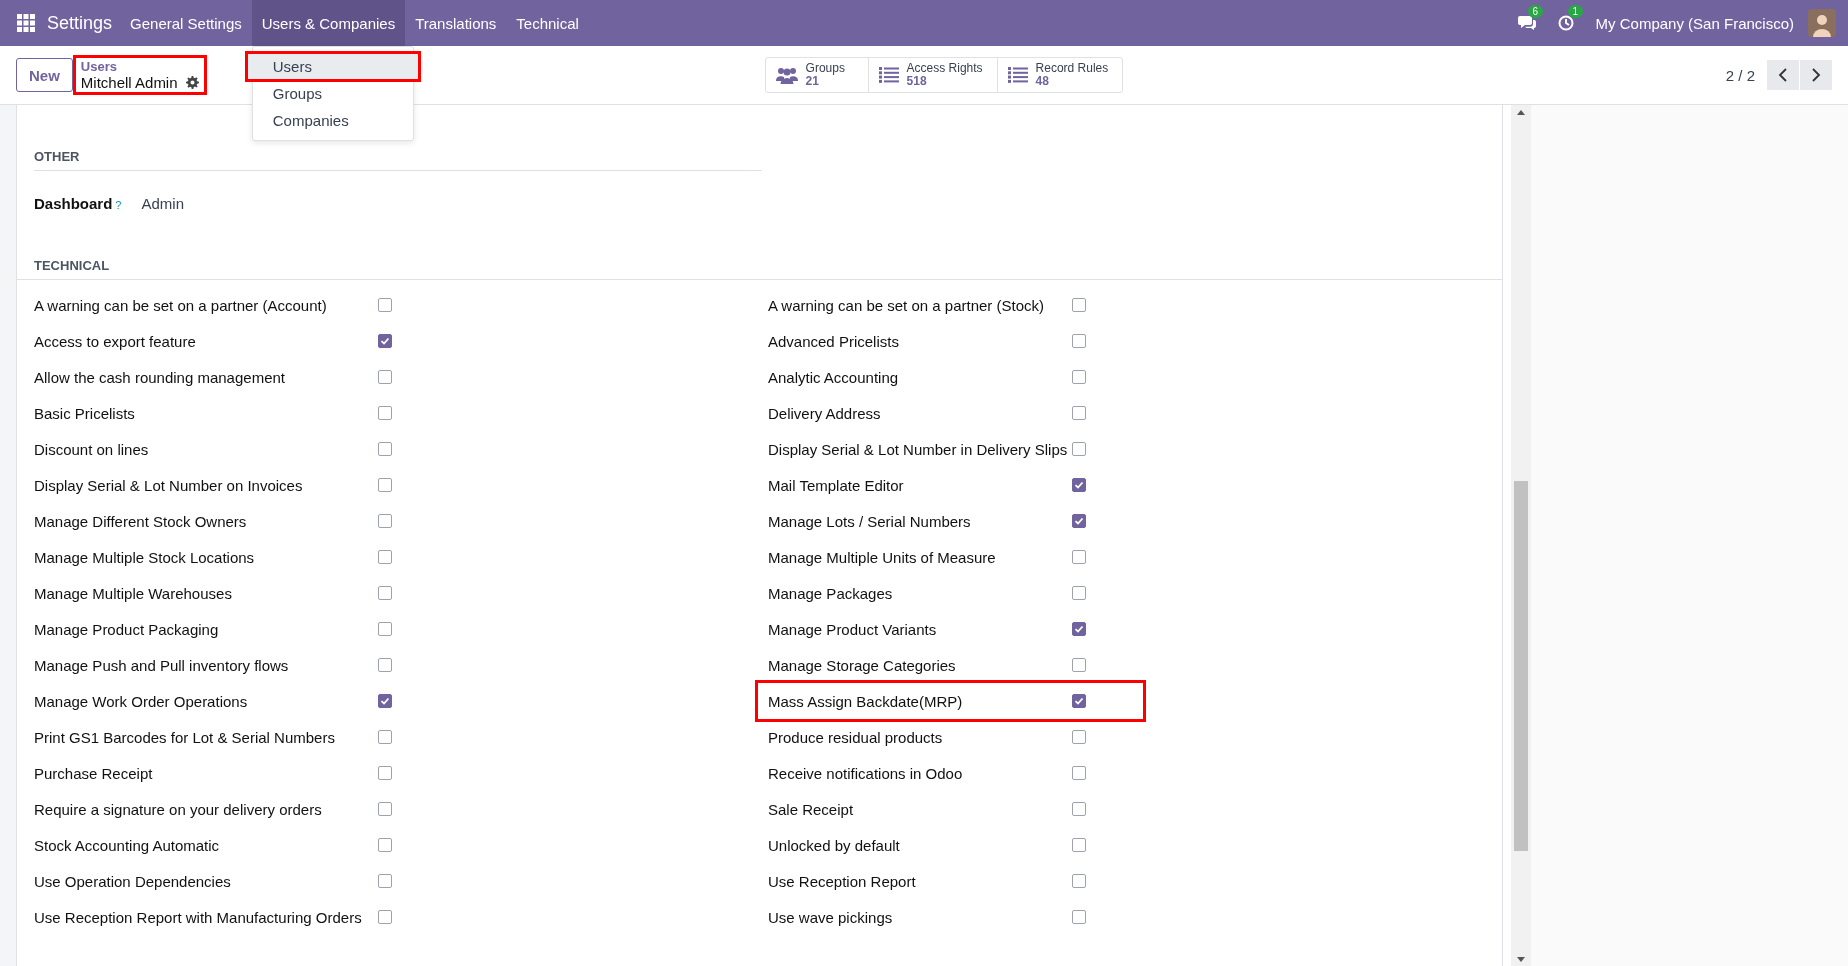 The width and height of the screenshot is (1848, 966). What do you see at coordinates (192, 82) in the screenshot?
I see `settings-icon` at bounding box center [192, 82].